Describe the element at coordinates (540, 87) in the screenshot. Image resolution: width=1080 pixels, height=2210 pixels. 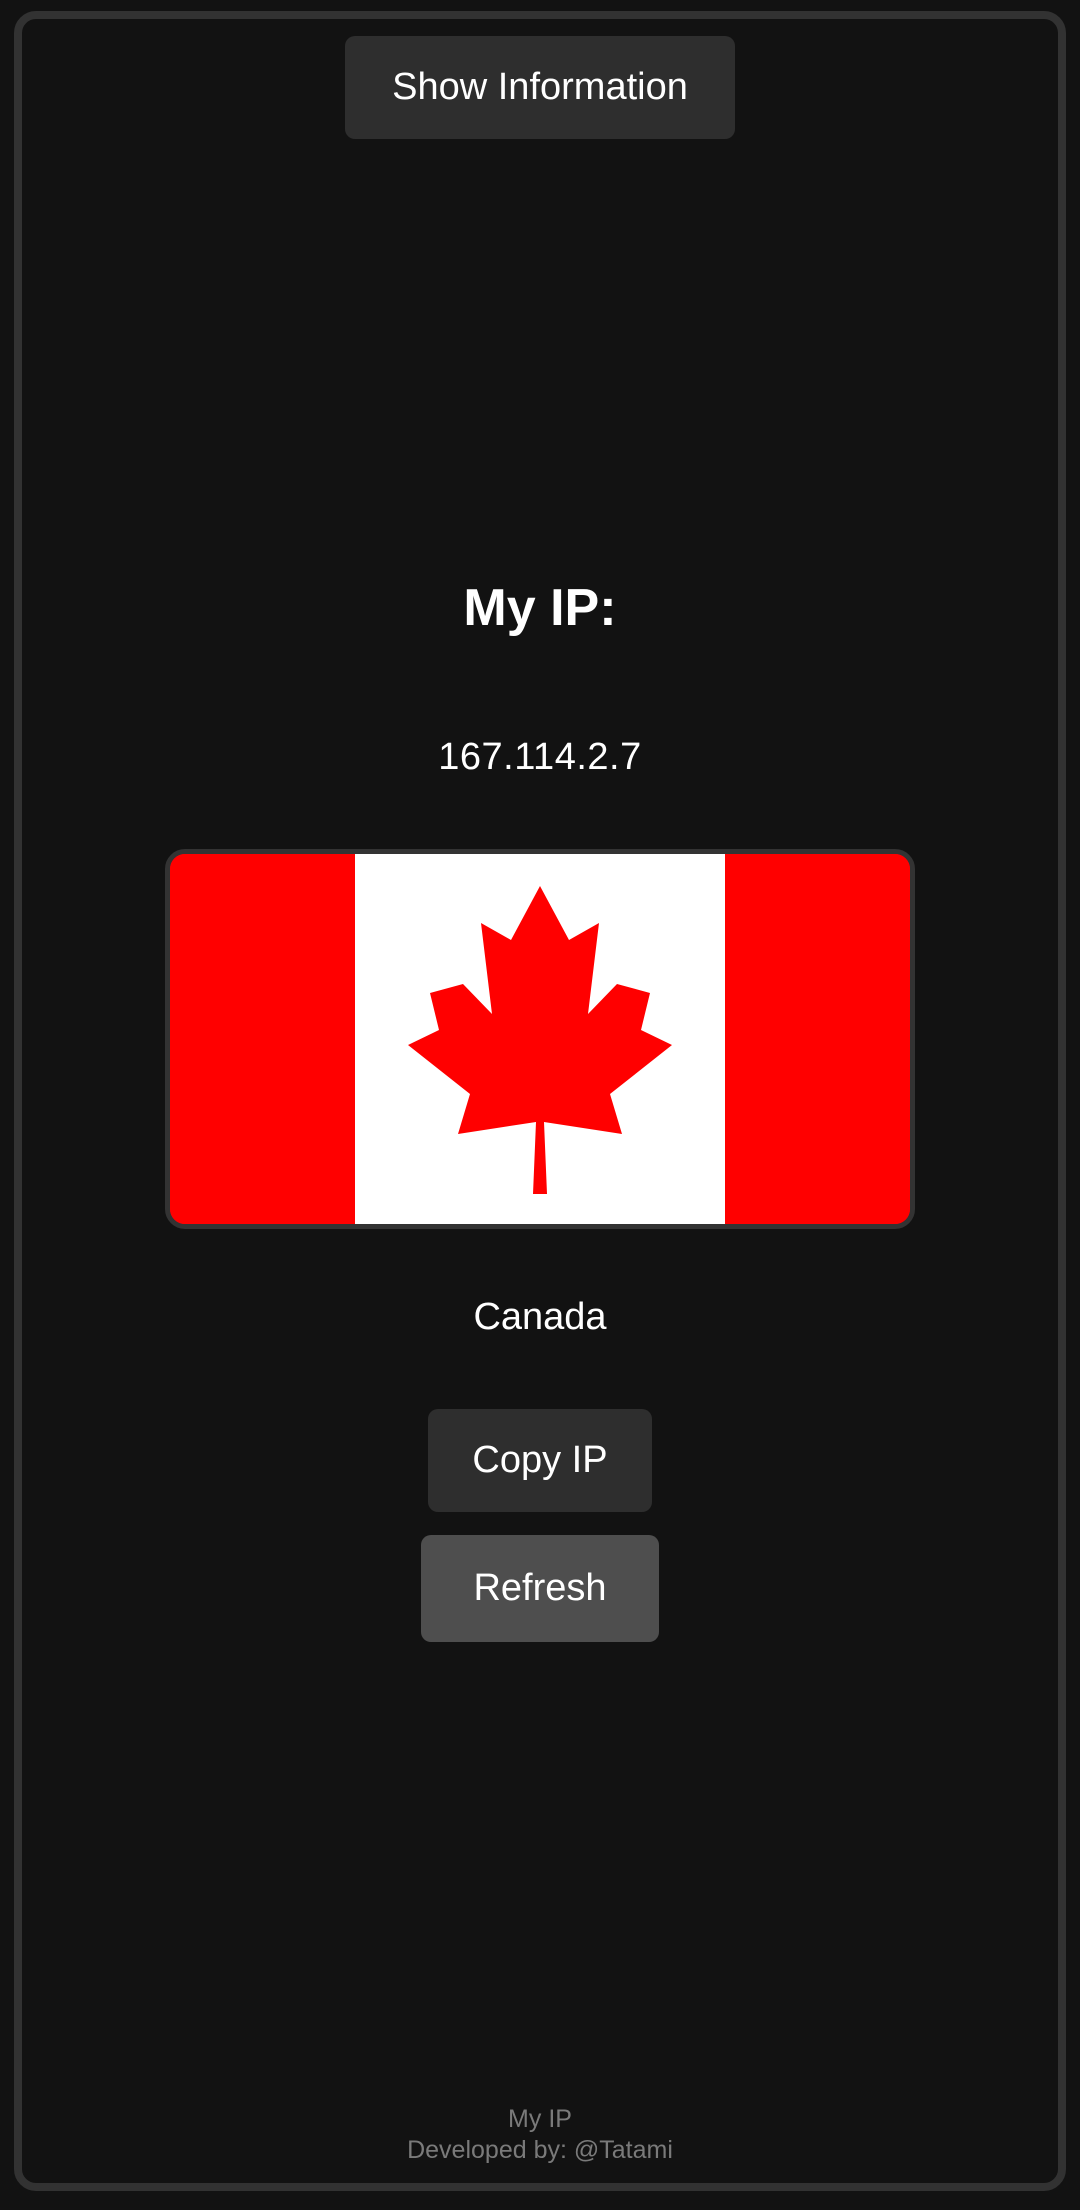
I see `show-information-button: Show Information` at that location.